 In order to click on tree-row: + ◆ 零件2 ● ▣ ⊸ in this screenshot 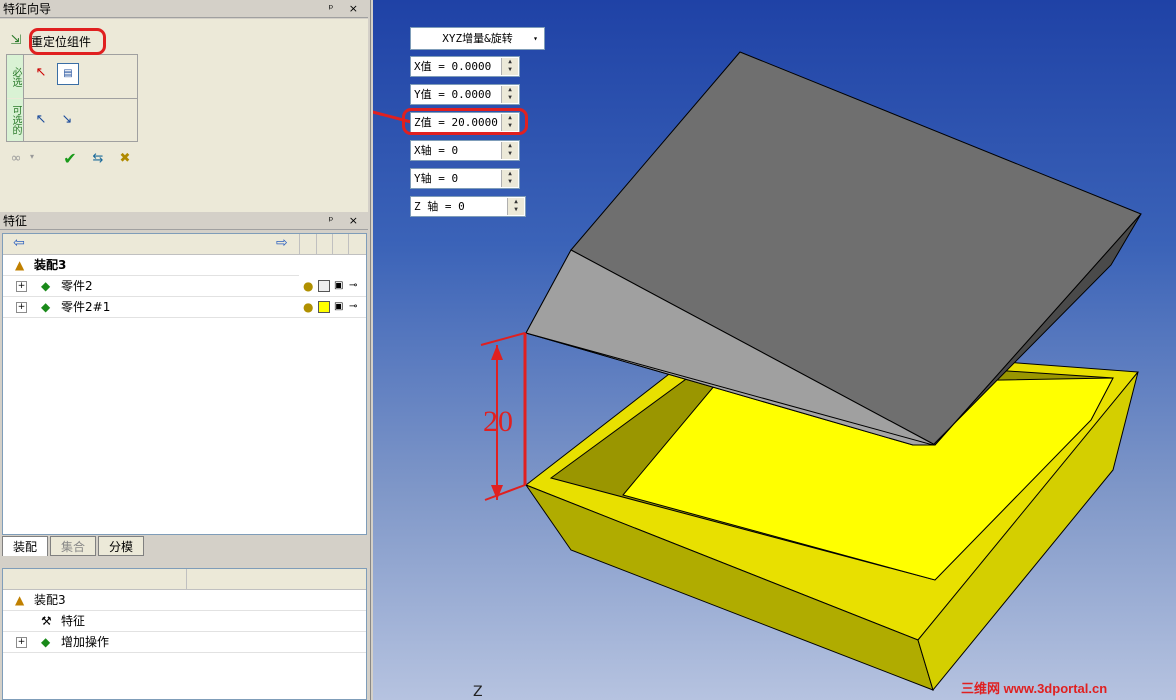, I will do `click(184, 286)`.